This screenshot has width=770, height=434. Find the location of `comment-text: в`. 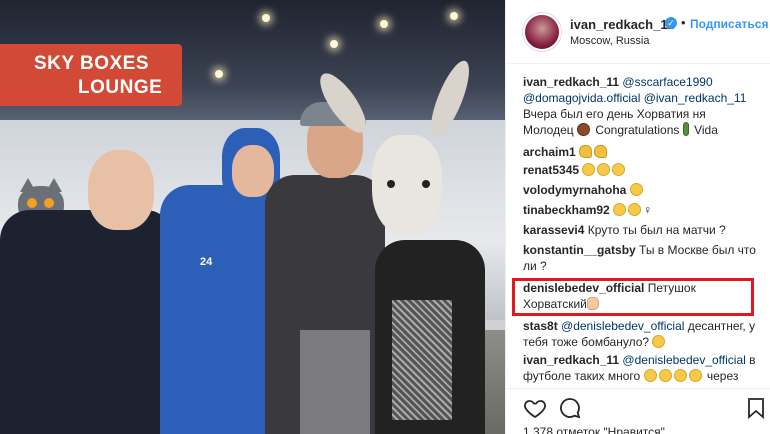

comment-text: в is located at coordinates (752, 360).